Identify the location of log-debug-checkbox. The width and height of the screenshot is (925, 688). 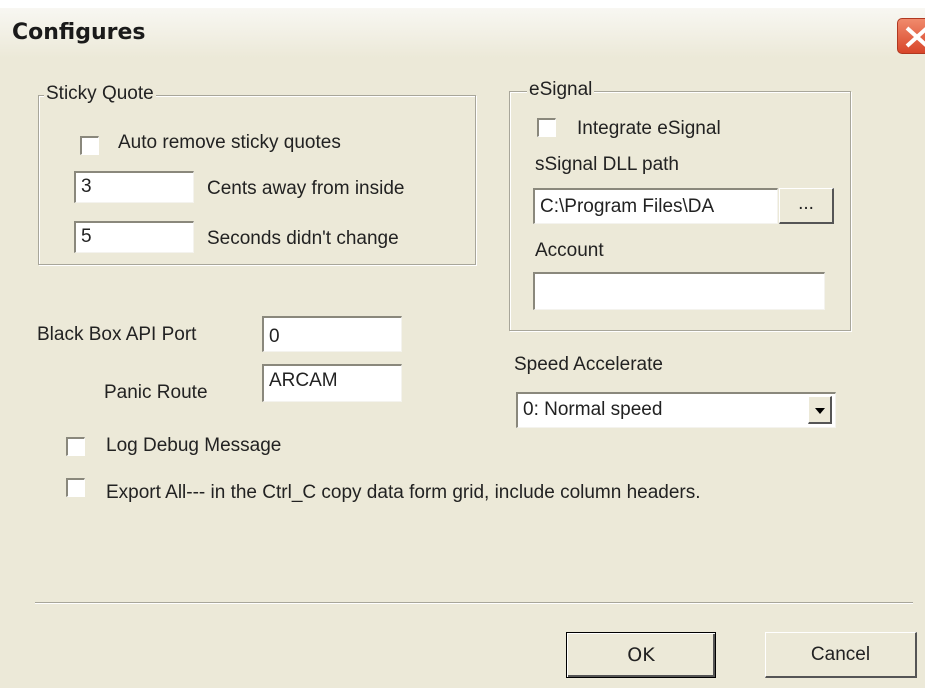
(75, 446).